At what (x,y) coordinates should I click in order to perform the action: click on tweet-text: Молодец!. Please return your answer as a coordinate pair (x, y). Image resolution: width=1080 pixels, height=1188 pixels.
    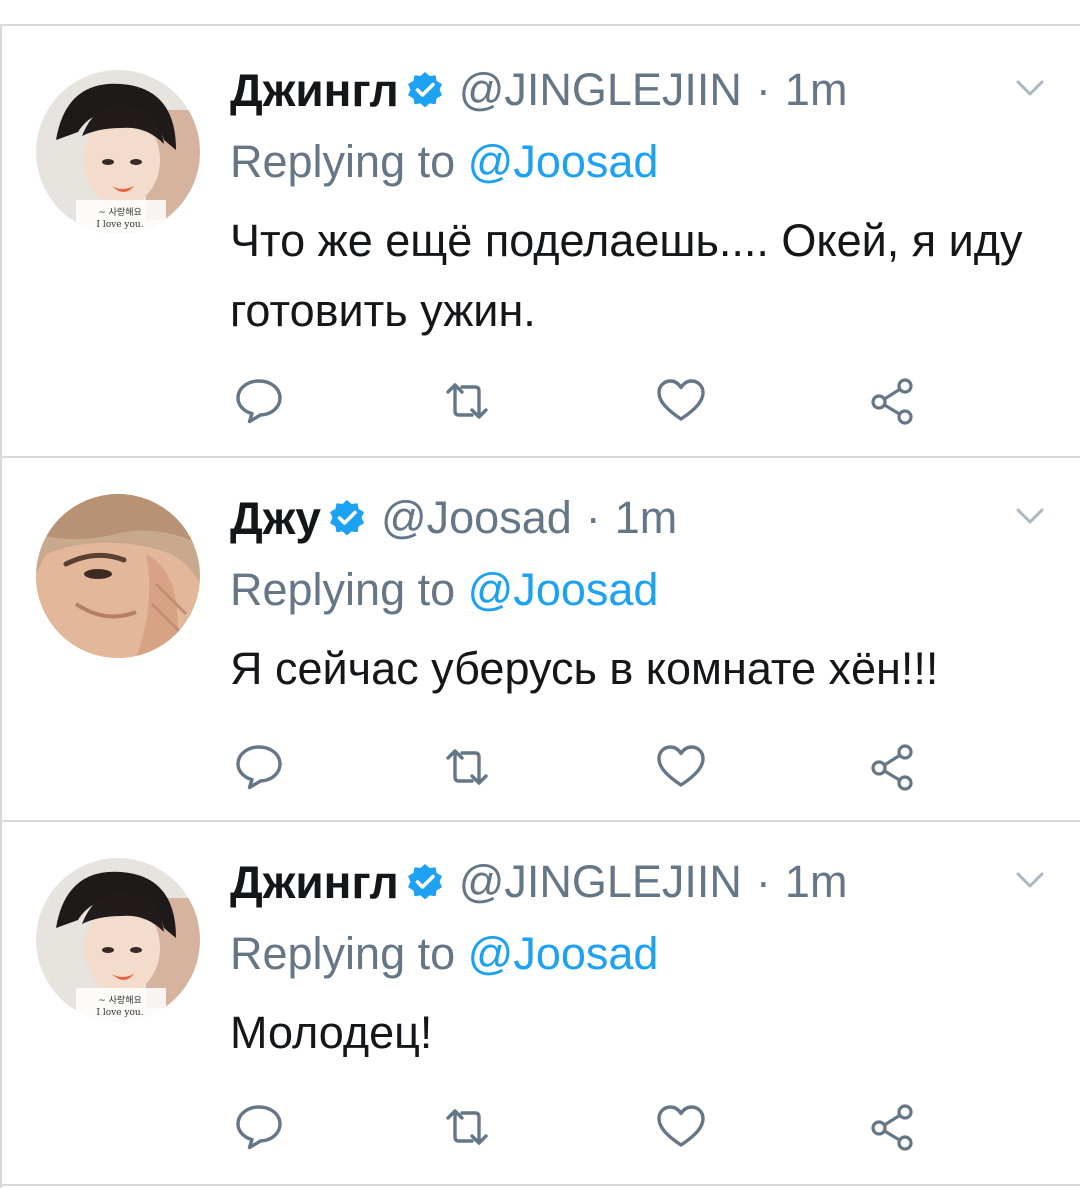
    Looking at the image, I should click on (331, 1032).